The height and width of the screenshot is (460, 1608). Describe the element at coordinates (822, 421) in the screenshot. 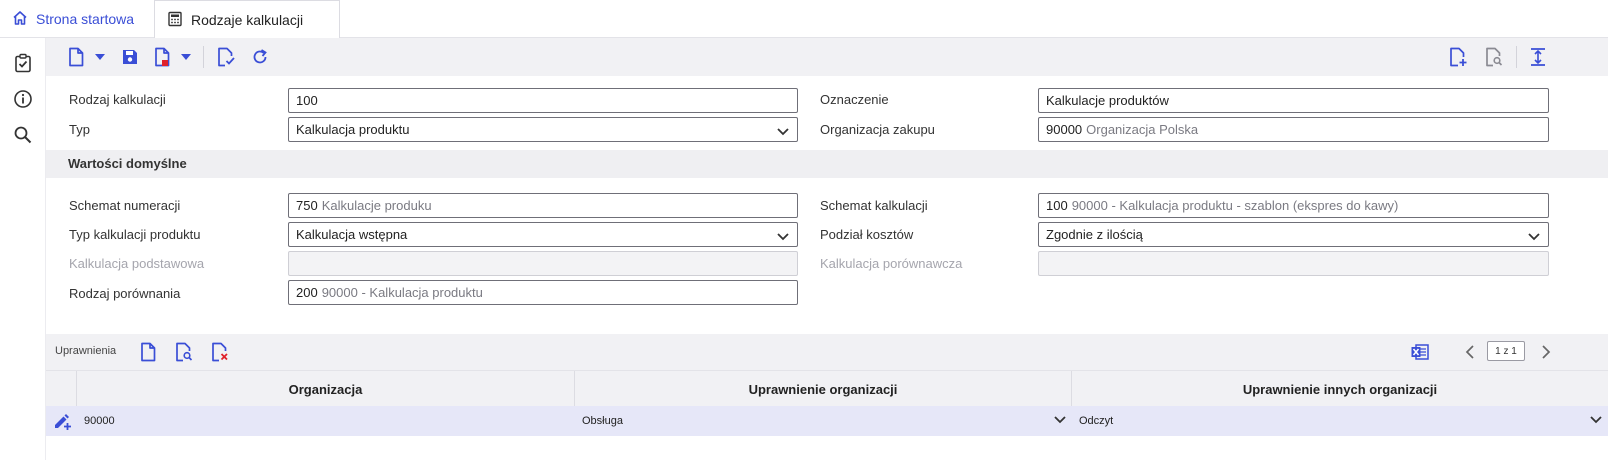

I see `cell-uprawnienie-organizacji: Obsługa` at that location.